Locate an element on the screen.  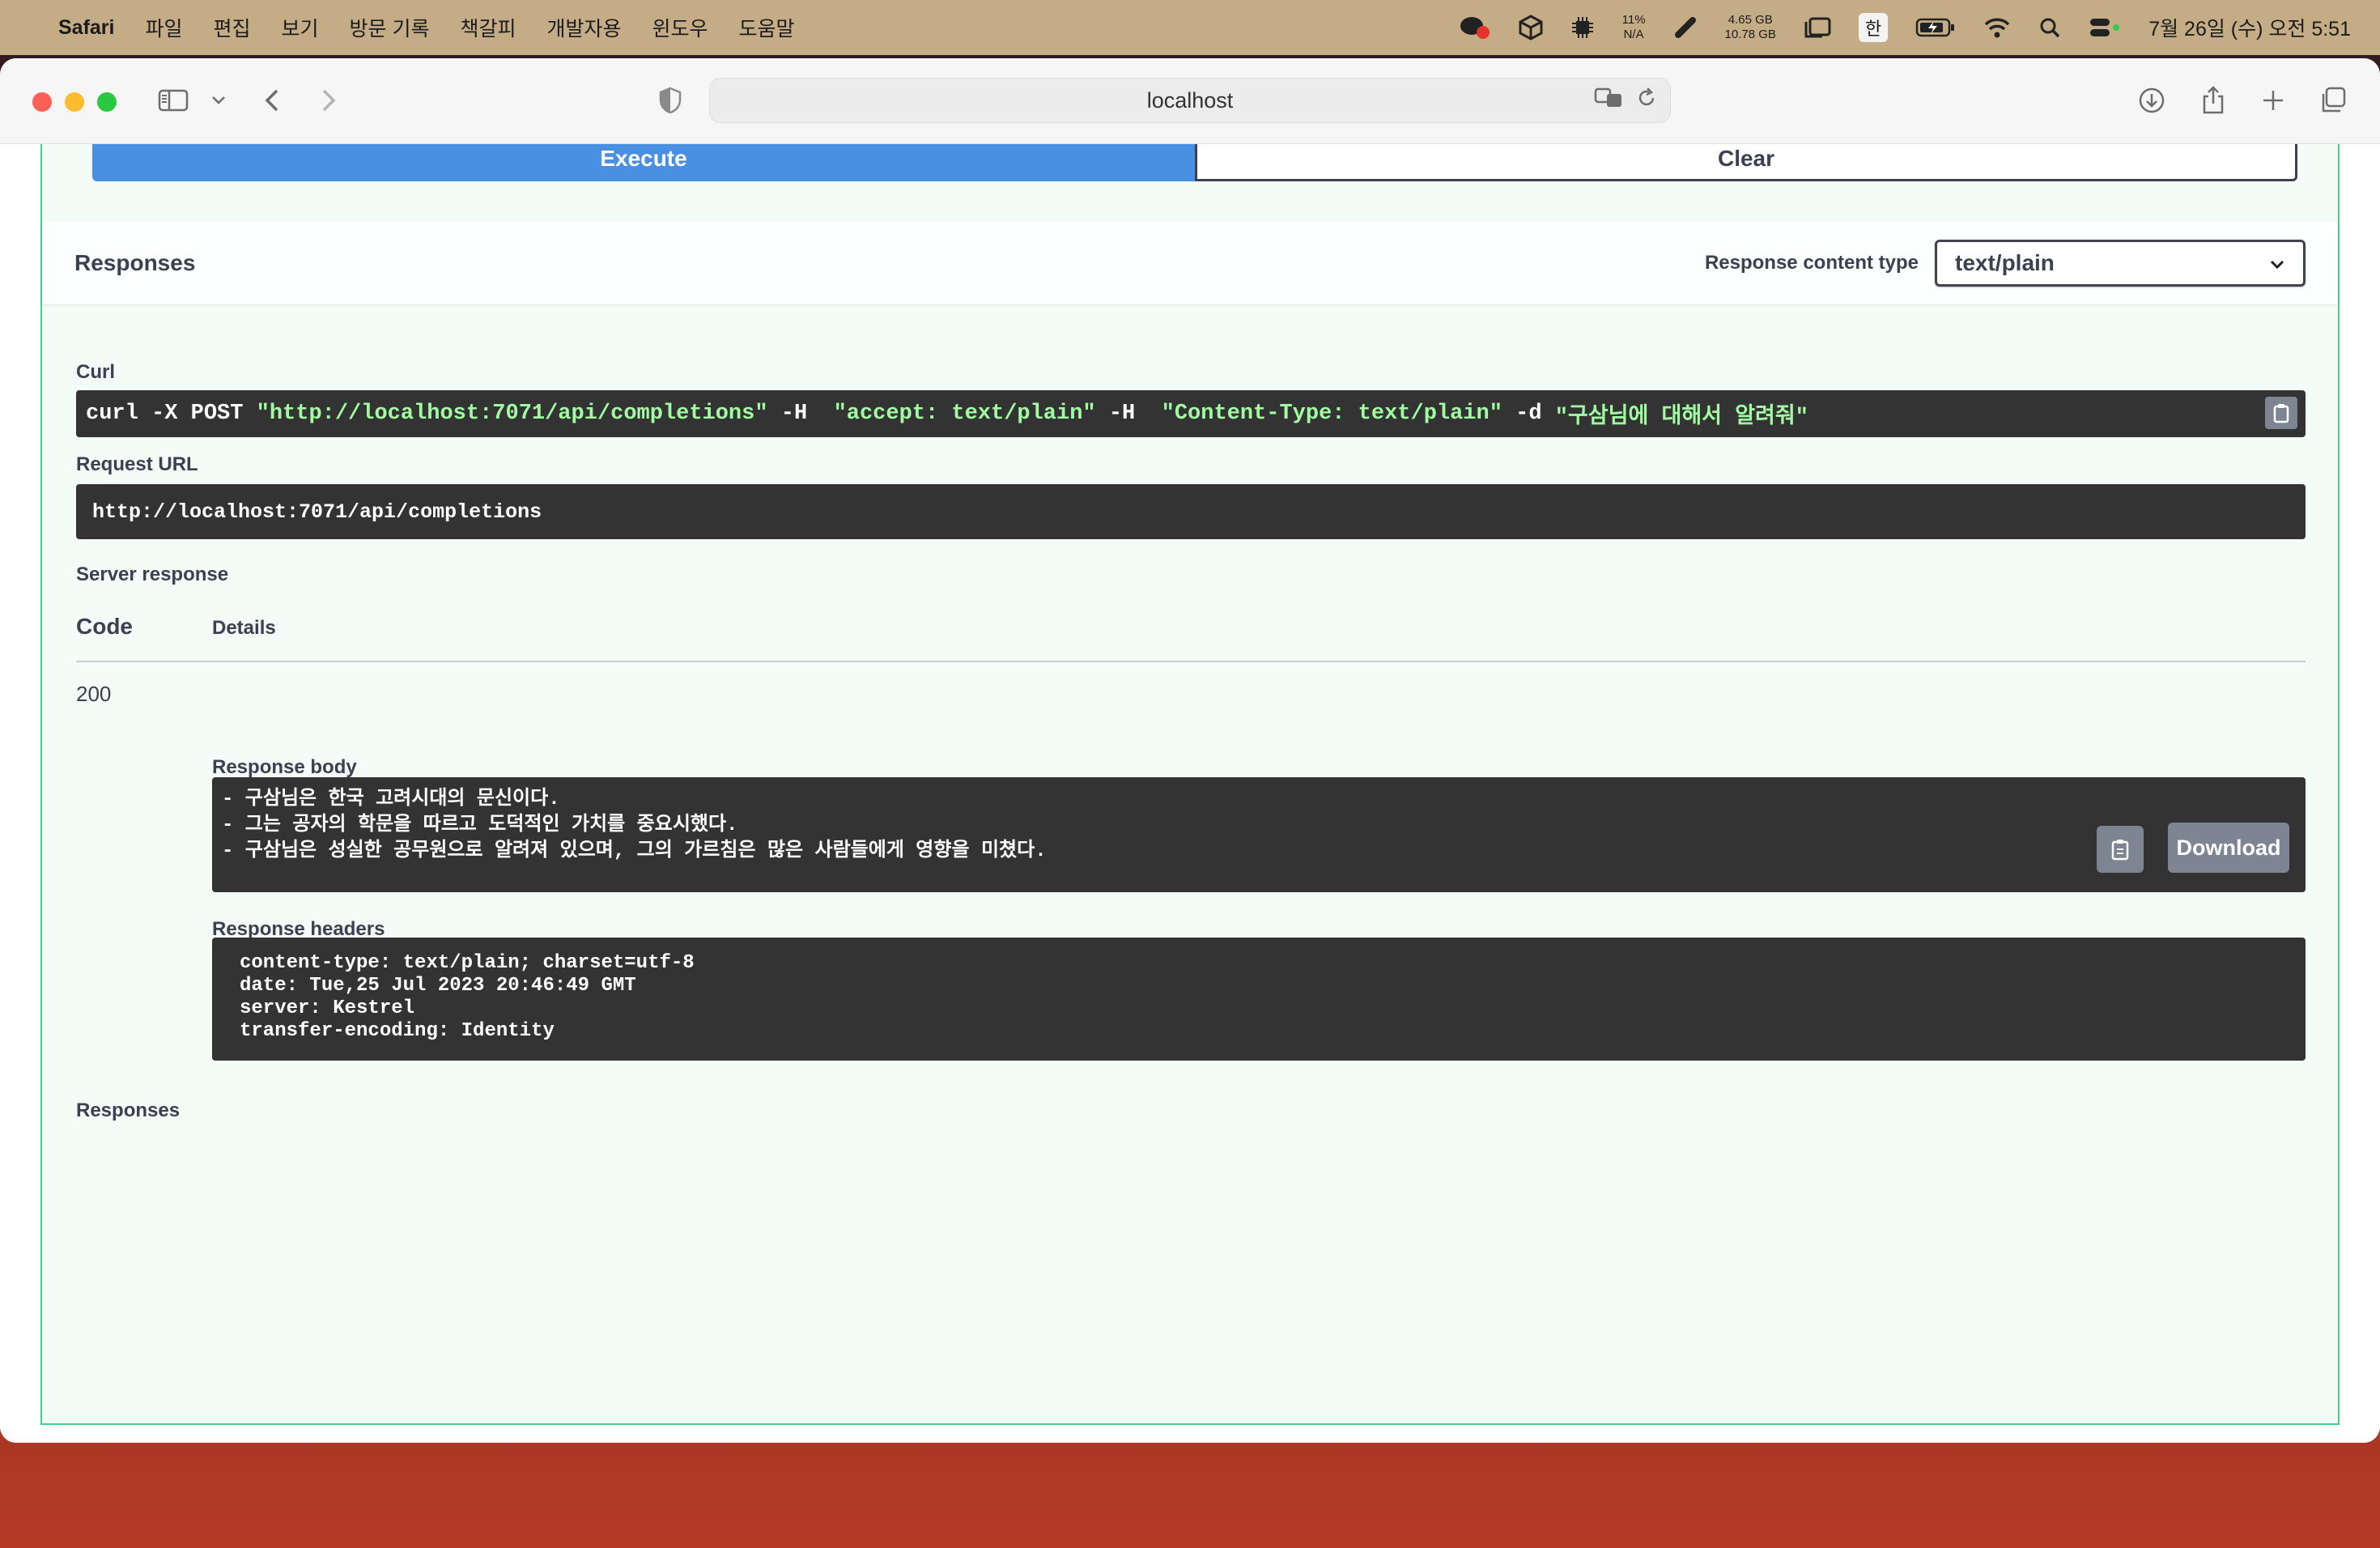
response-content-type-value: text/plain is located at coordinates (2005, 262).